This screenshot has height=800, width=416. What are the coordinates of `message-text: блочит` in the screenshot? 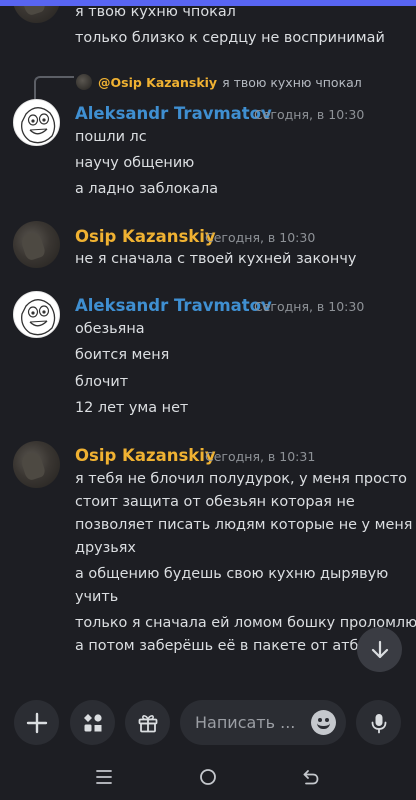 It's located at (102, 382).